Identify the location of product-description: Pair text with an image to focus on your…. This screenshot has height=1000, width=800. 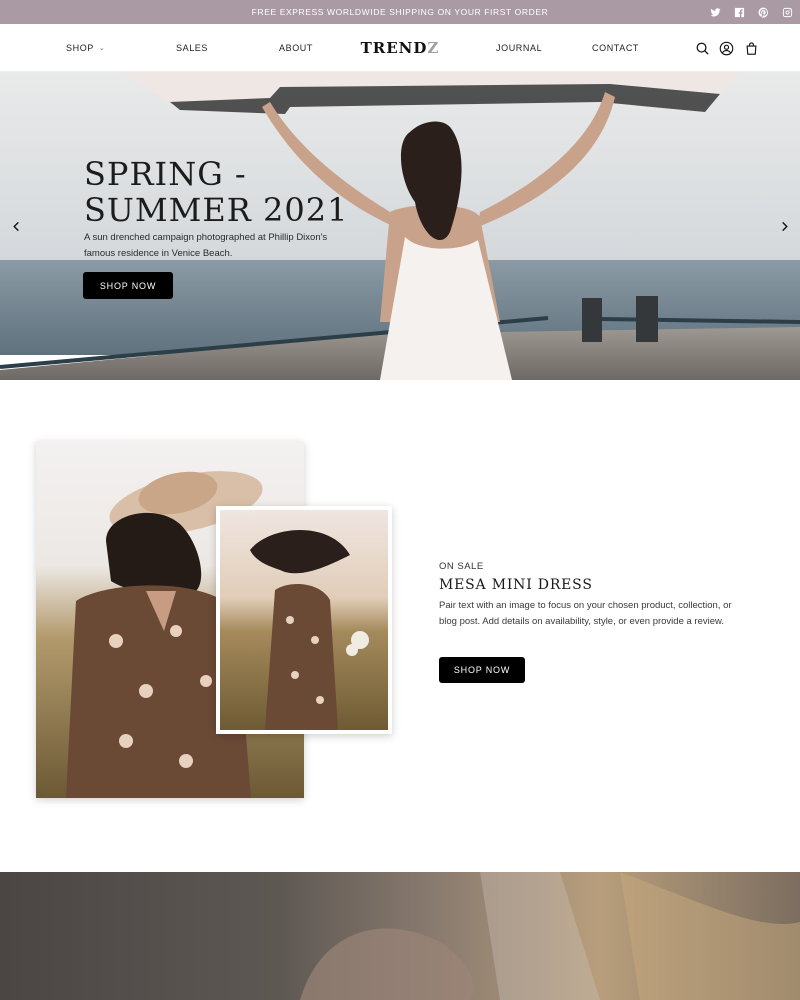
(585, 613).